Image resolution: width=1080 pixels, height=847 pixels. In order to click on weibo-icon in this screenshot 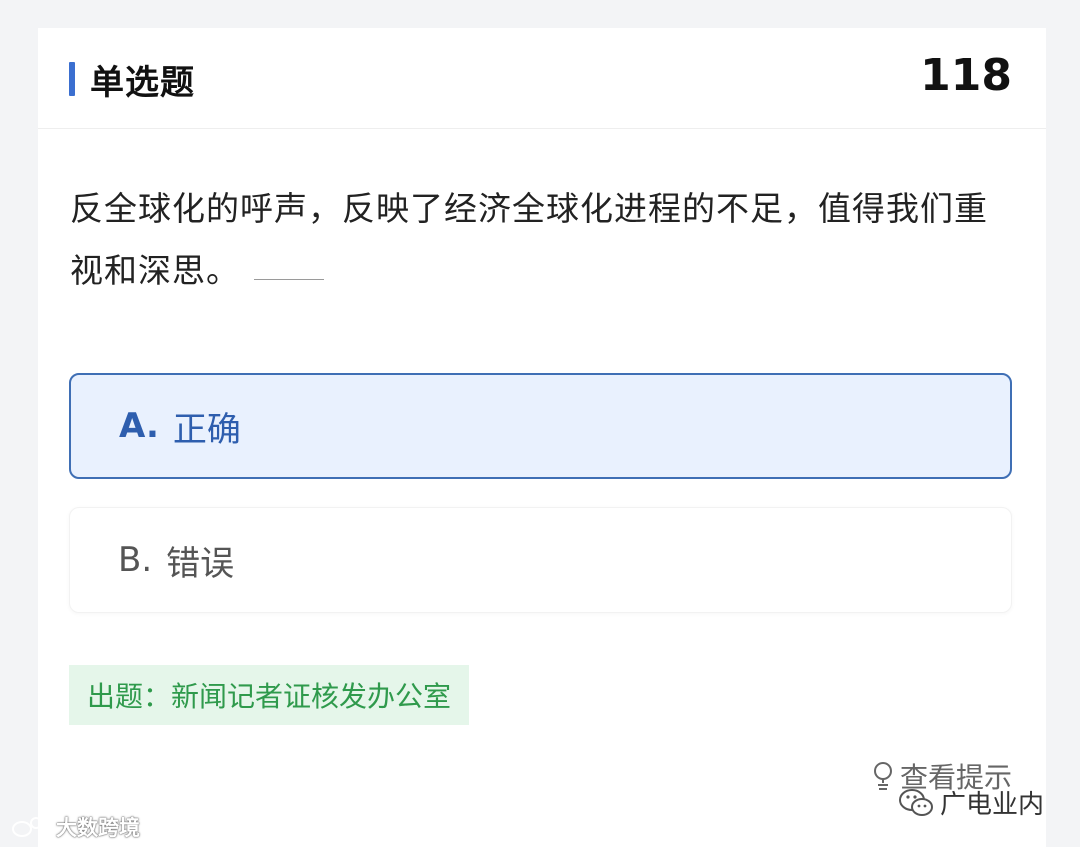, I will do `click(32, 827)`.